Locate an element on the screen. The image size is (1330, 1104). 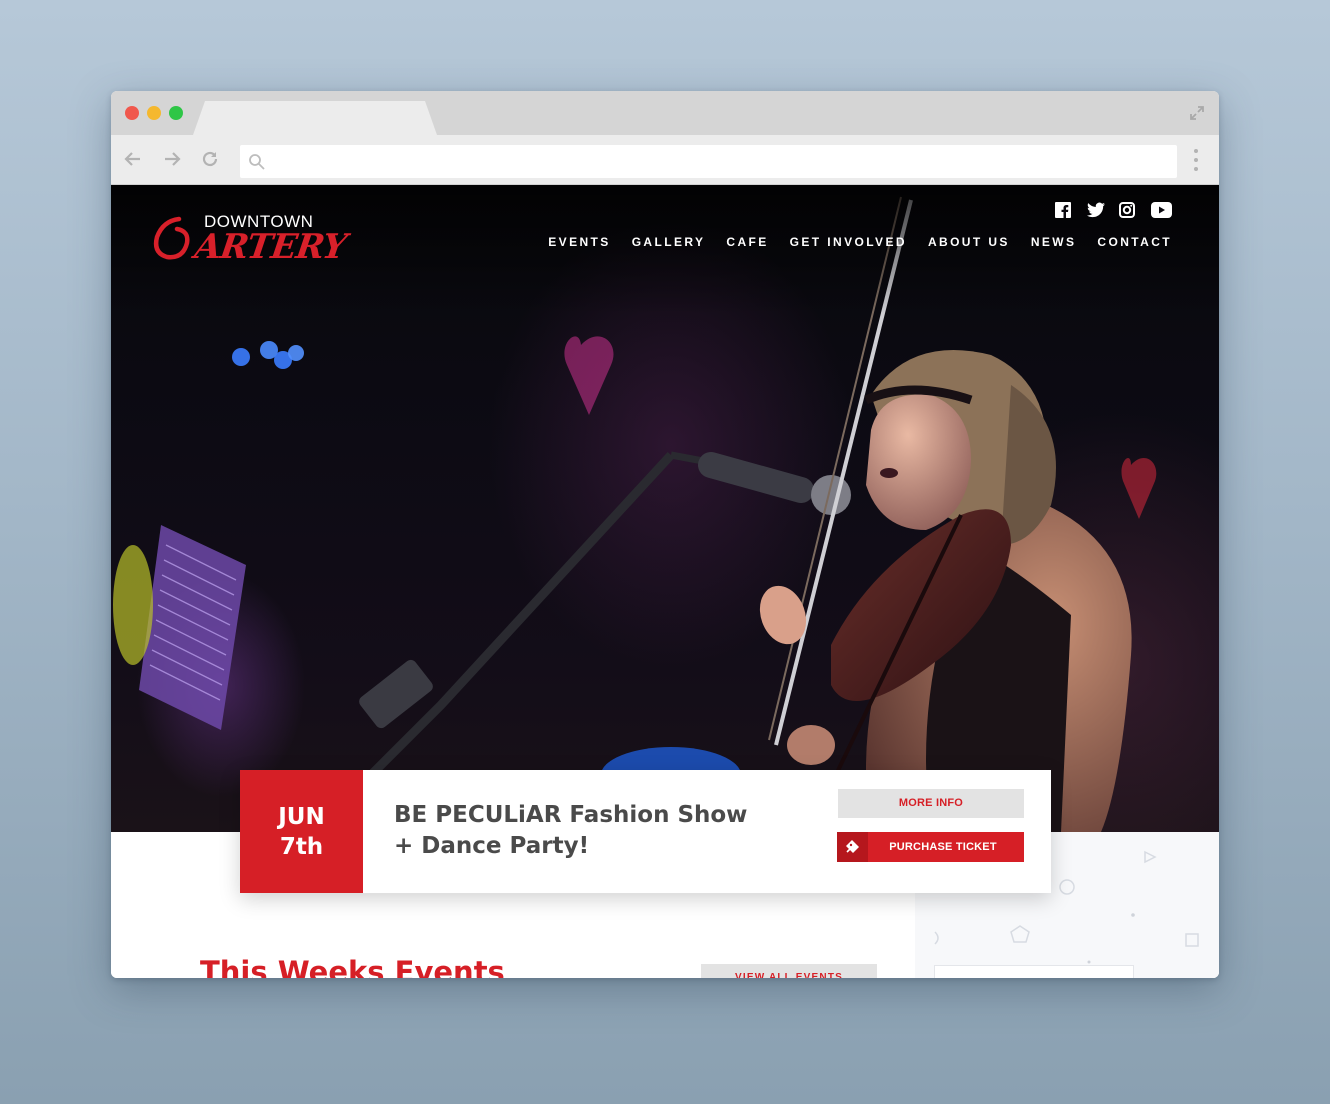
nav-cafe: CAFE is located at coordinates (747, 242).